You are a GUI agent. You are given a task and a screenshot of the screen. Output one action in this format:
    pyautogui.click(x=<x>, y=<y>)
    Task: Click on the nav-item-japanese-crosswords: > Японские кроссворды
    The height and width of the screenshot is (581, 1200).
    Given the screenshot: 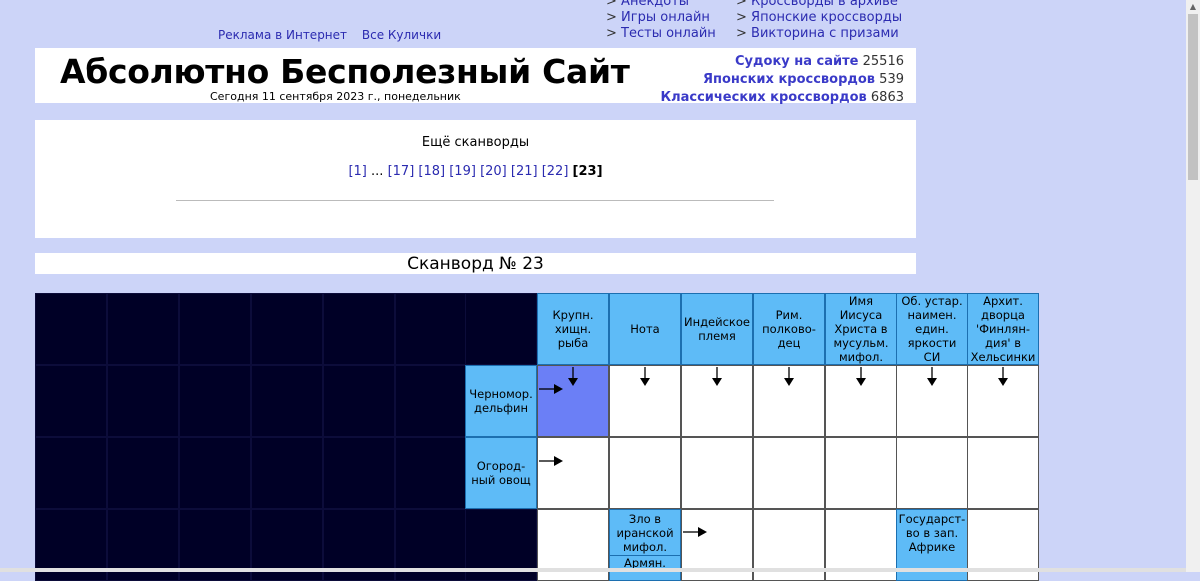 What is the action you would take?
    pyautogui.click(x=819, y=18)
    